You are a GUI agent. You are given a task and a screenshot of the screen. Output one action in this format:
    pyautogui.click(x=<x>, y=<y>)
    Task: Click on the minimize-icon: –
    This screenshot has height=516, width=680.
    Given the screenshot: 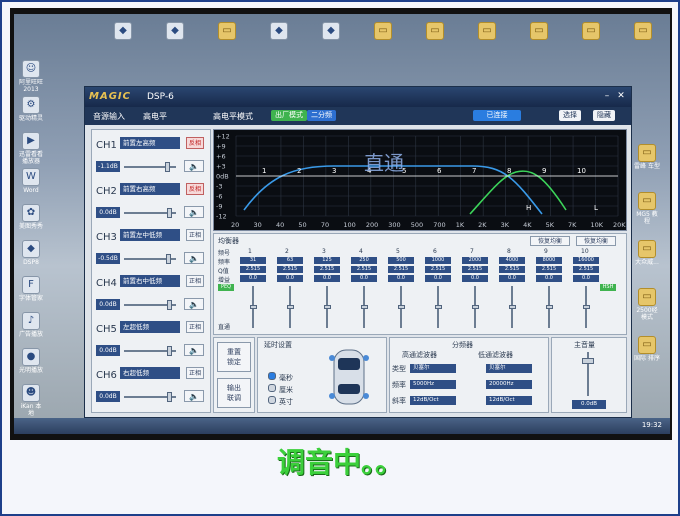 What is the action you would take?
    pyautogui.click(x=607, y=96)
    